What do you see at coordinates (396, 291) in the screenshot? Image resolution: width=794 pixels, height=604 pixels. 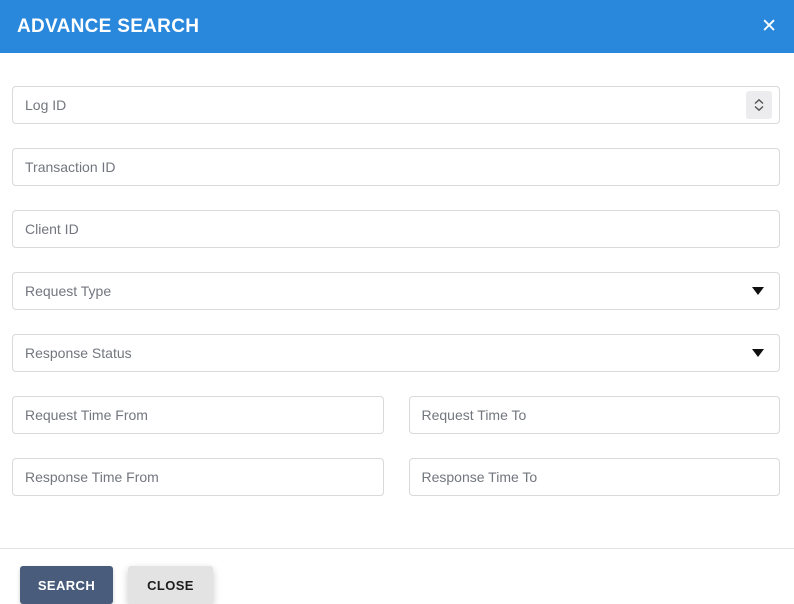 I see `request-type-select: Request Type` at bounding box center [396, 291].